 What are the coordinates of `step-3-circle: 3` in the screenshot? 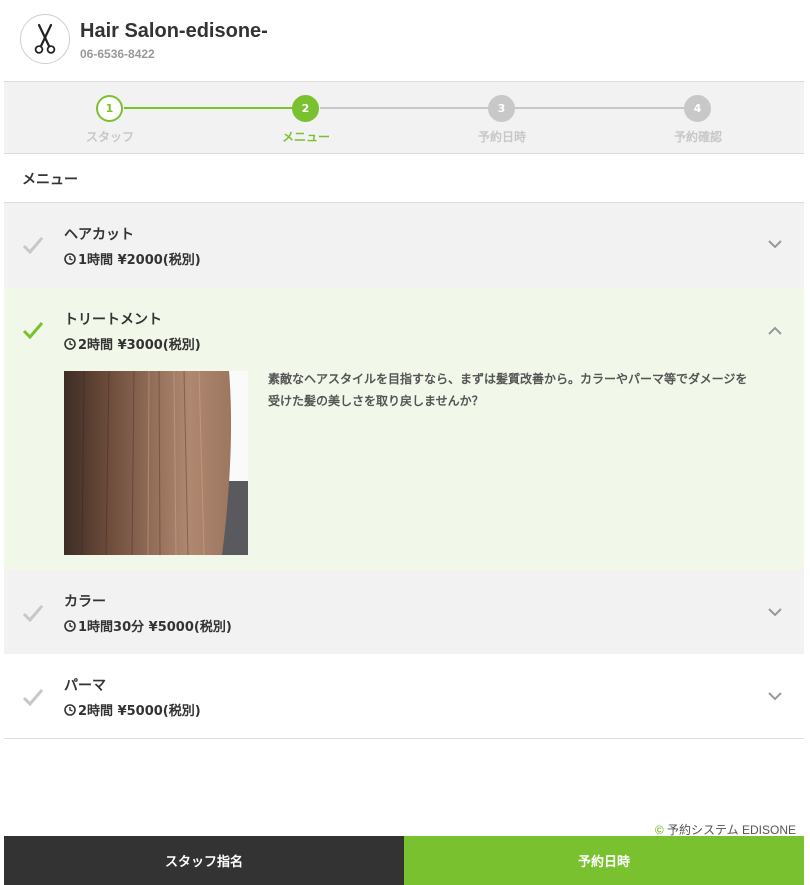 It's located at (501, 108).